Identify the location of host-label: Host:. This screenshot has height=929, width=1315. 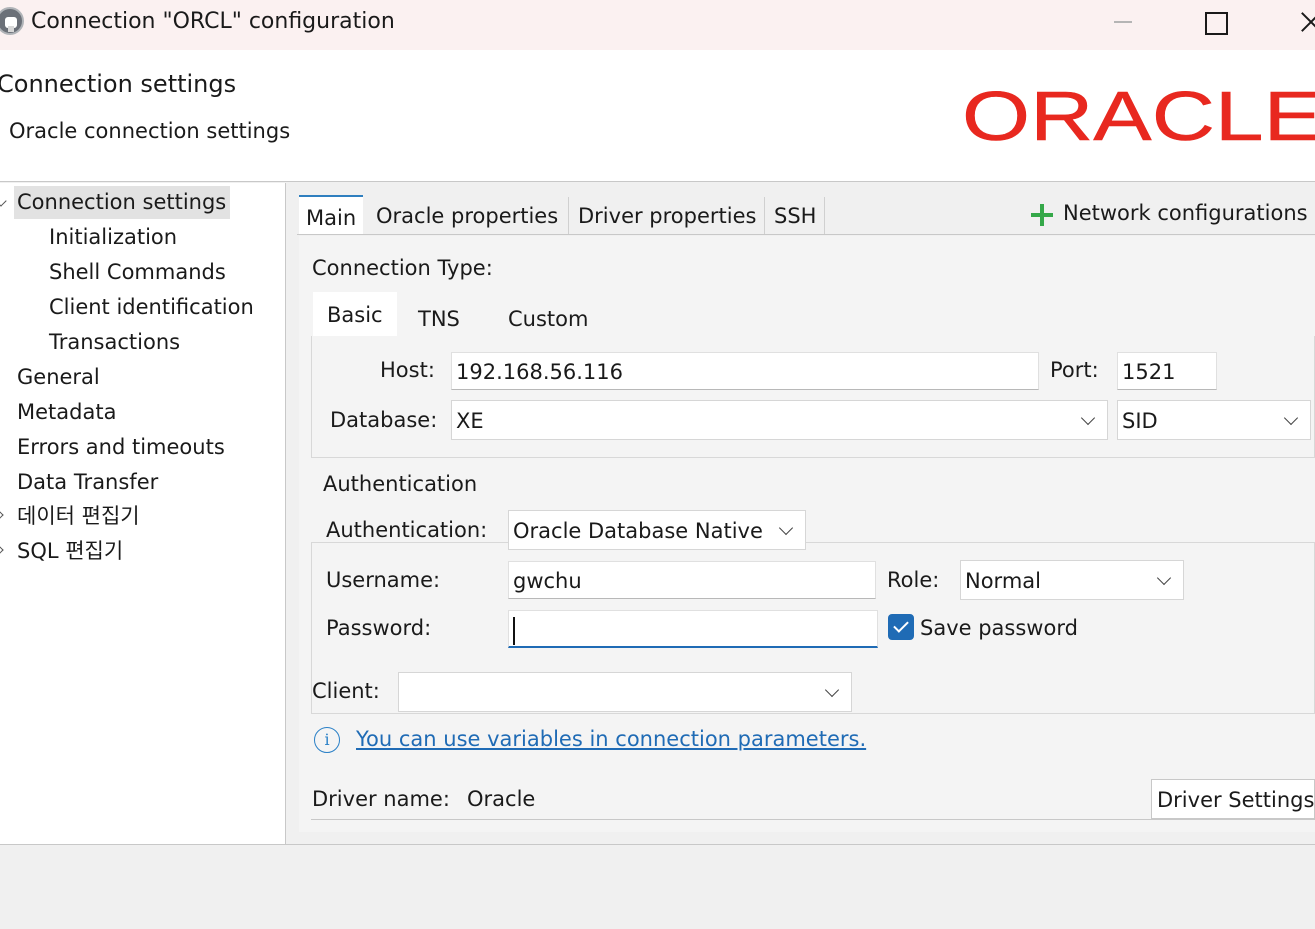
(407, 370).